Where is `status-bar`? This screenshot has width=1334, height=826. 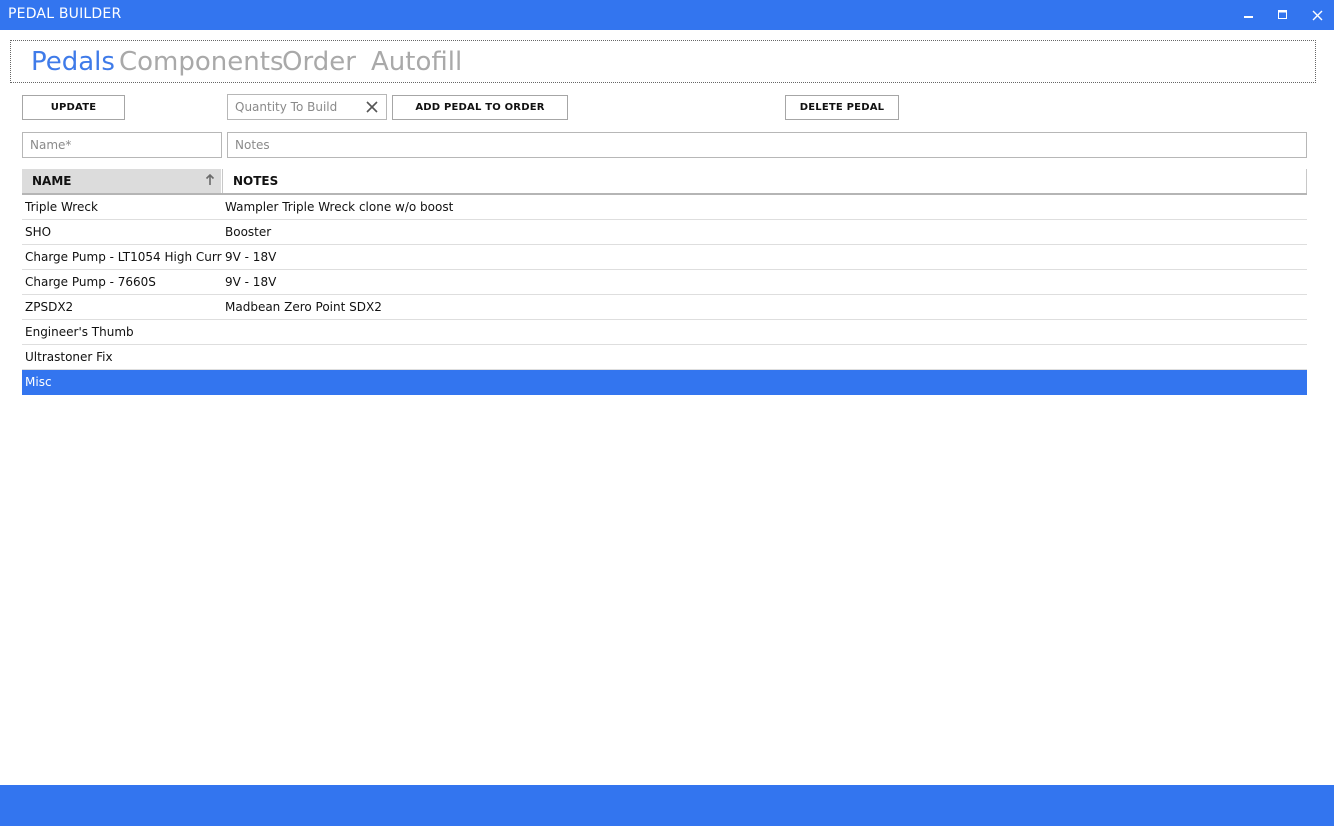 status-bar is located at coordinates (667, 805).